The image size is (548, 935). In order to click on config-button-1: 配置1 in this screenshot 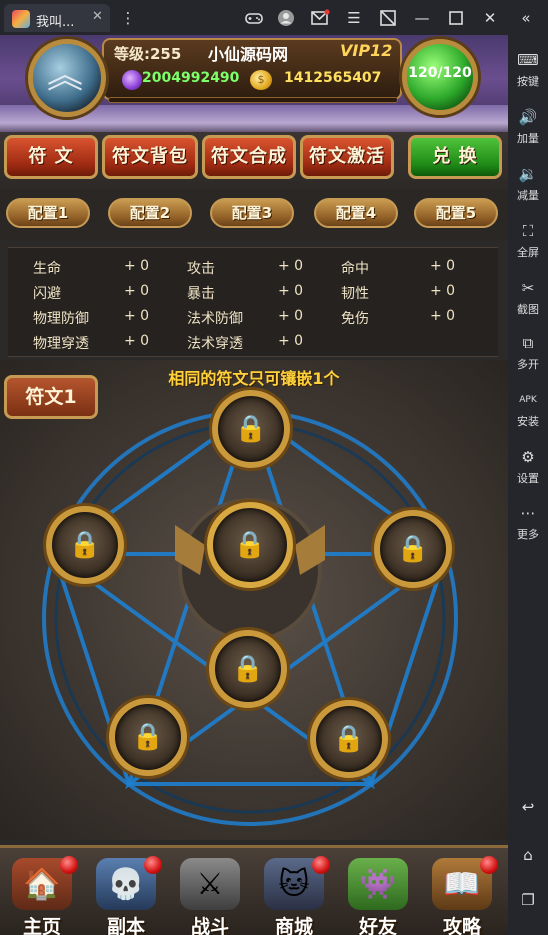, I will do `click(48, 213)`.